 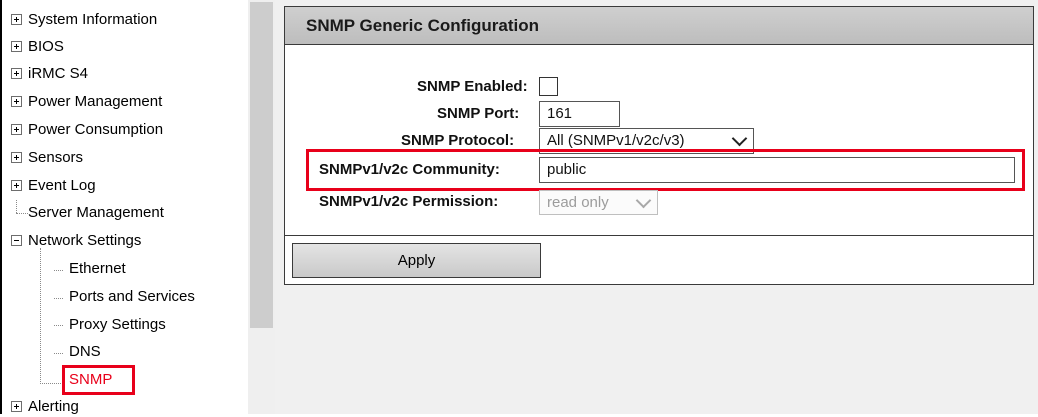 What do you see at coordinates (96, 212) in the screenshot?
I see `tree-item-label: Server Management` at bounding box center [96, 212].